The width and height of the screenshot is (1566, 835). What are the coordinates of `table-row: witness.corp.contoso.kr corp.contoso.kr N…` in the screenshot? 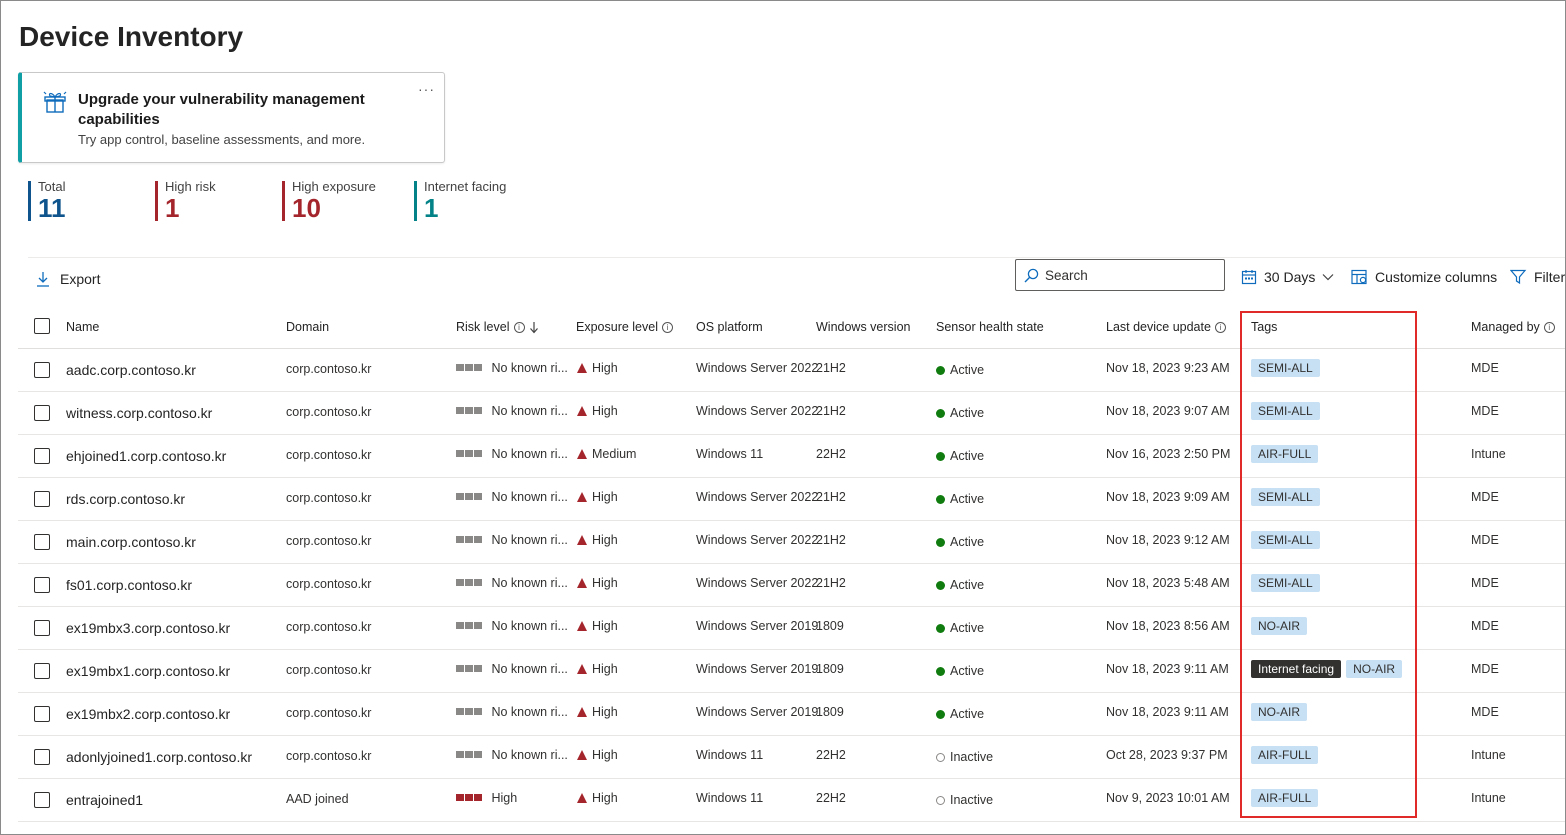 It's located at (791, 413).